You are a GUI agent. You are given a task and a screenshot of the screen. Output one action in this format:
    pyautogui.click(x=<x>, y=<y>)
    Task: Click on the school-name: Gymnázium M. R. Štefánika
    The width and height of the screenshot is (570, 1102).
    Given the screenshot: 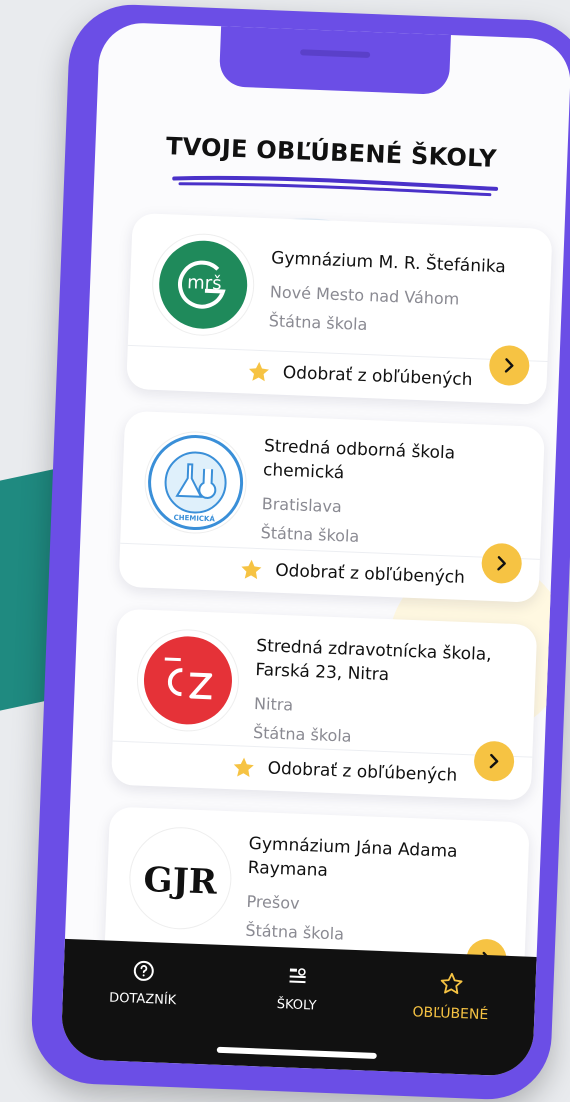 What is the action you would take?
    pyautogui.click(x=388, y=263)
    